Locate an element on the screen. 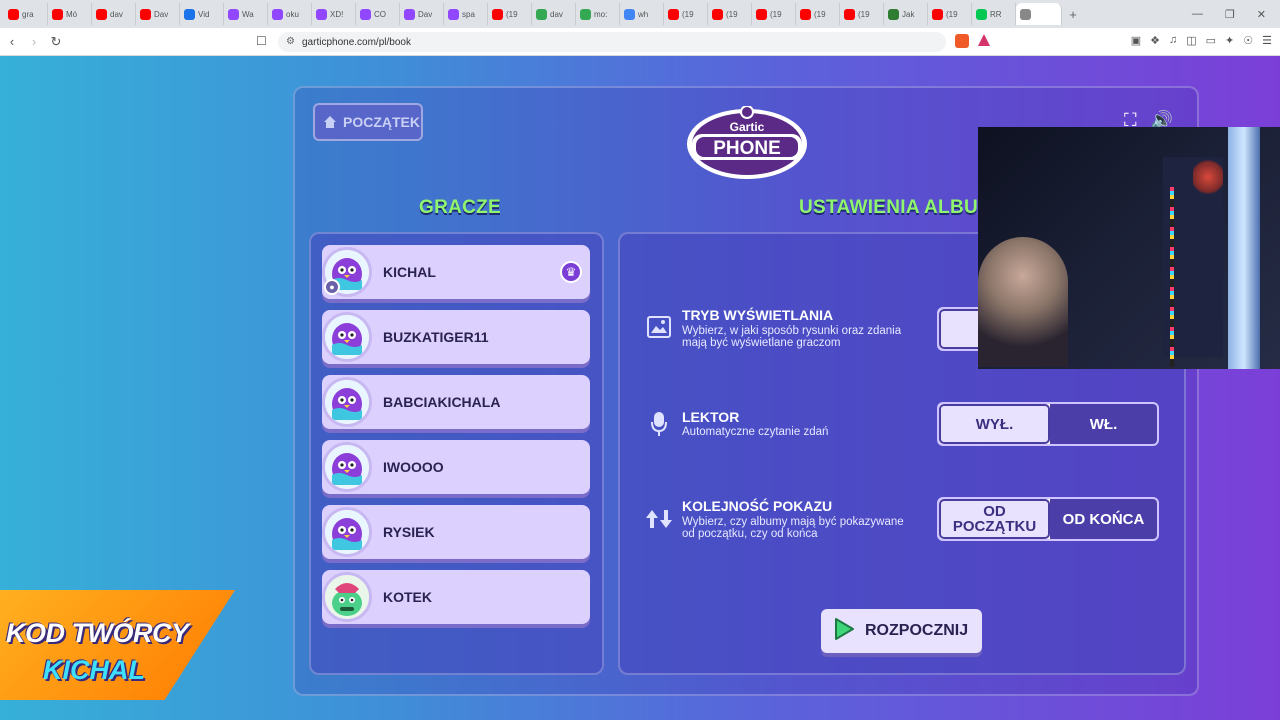 This screenshot has height=720, width=1280. close-icon: ✕ is located at coordinates (1261, 14).